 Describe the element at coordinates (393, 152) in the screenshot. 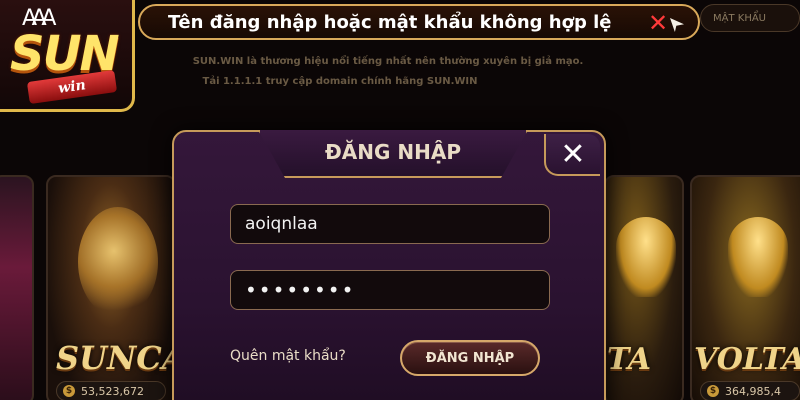

I see `dialog-title: ĐĂNG NHẬP` at that location.